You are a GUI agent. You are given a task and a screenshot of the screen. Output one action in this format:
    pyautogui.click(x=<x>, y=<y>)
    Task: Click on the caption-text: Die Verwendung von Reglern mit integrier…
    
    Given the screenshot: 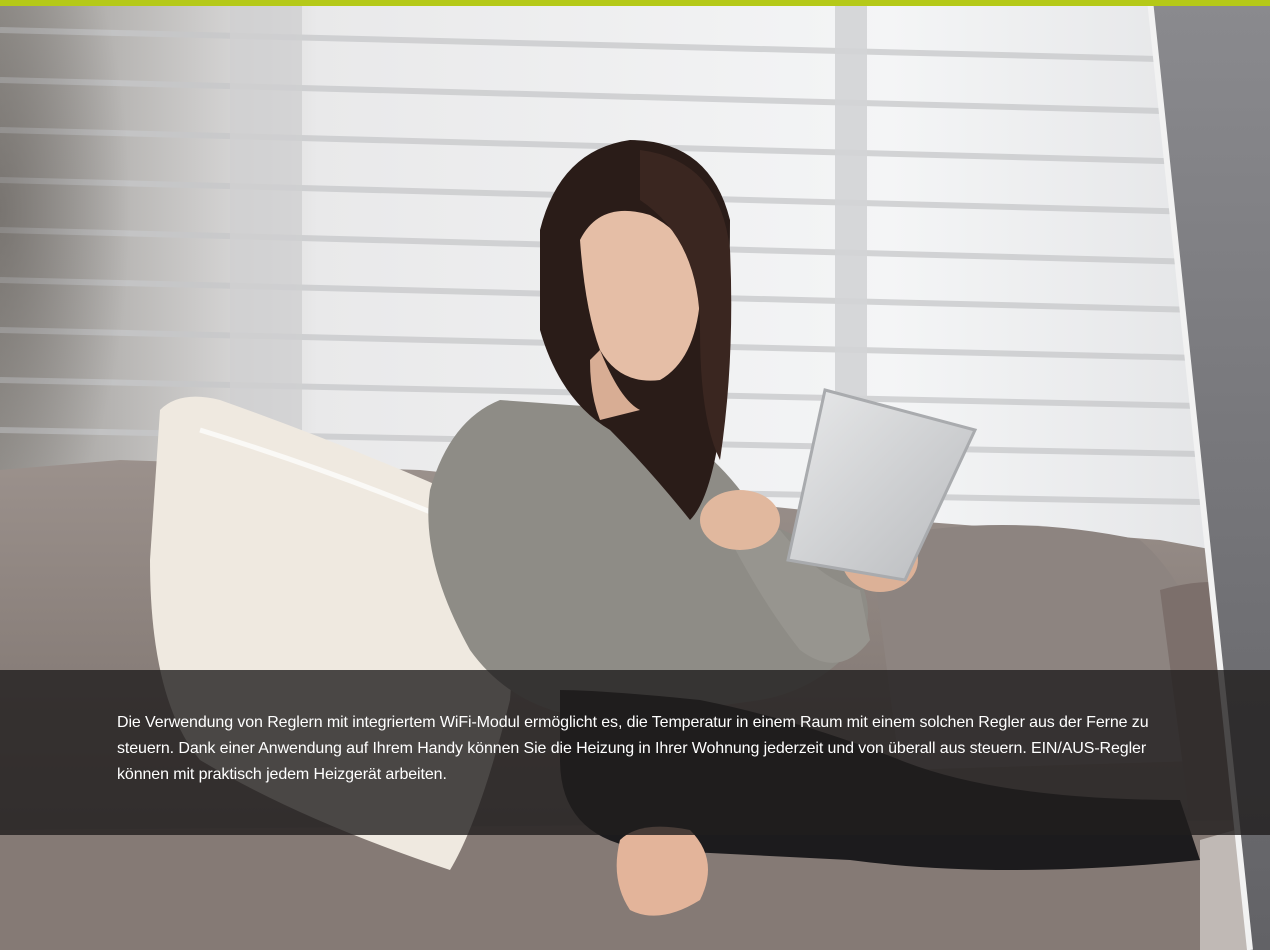 What is the action you would take?
    pyautogui.click(x=633, y=748)
    